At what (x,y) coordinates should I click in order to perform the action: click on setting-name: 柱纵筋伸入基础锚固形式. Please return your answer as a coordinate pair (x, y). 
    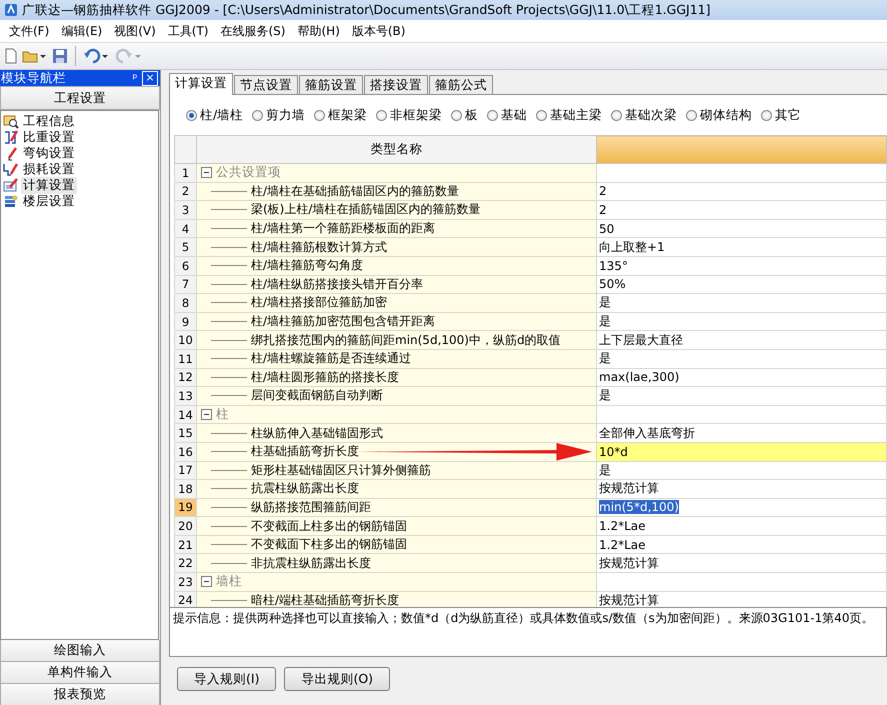
    Looking at the image, I should click on (317, 433).